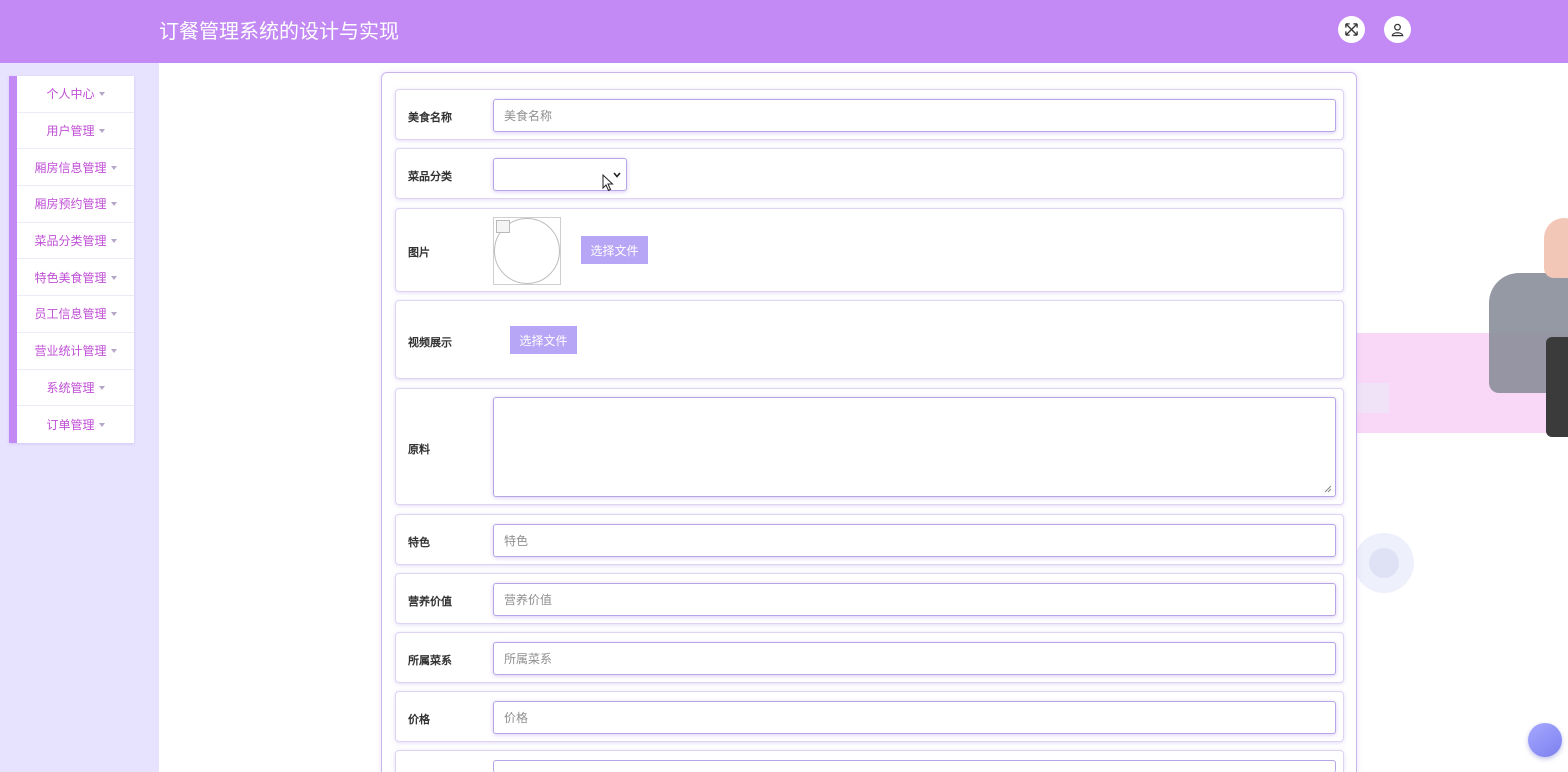 The width and height of the screenshot is (1568, 772). I want to click on sidebar-item-user-management: 用户管理, so click(75, 131).